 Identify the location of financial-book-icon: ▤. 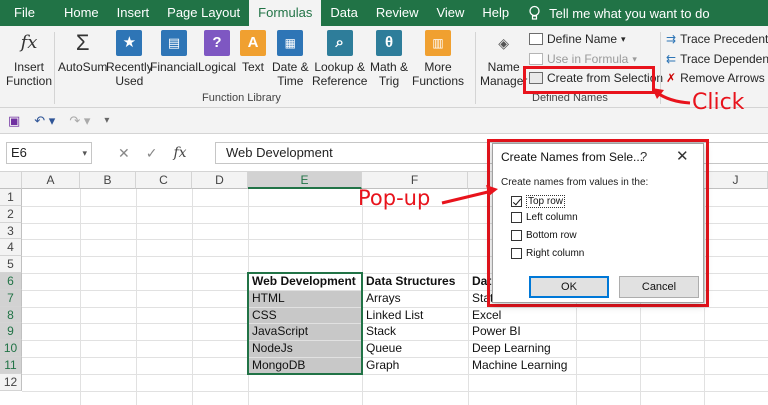
(174, 43).